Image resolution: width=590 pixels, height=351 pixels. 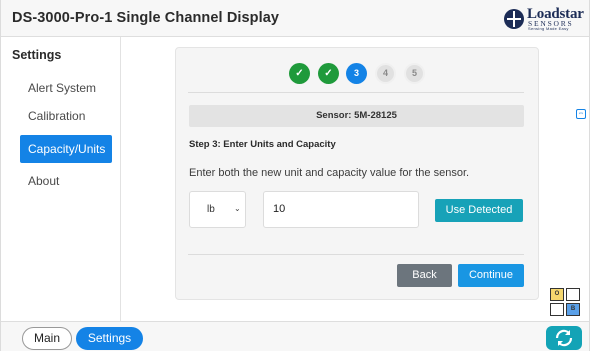 I want to click on main-button: Main, so click(x=47, y=338).